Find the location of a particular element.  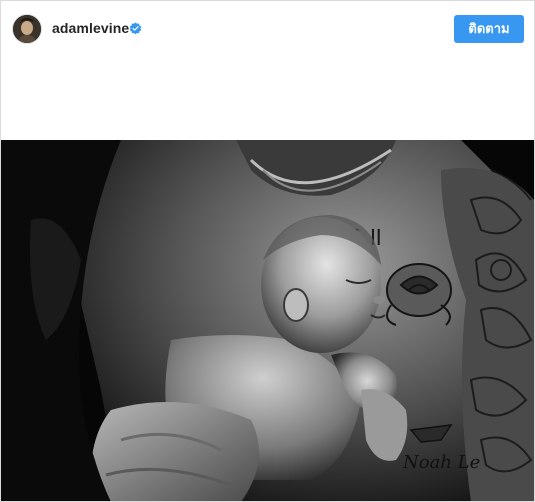

verified-badge-icon is located at coordinates (135, 28).